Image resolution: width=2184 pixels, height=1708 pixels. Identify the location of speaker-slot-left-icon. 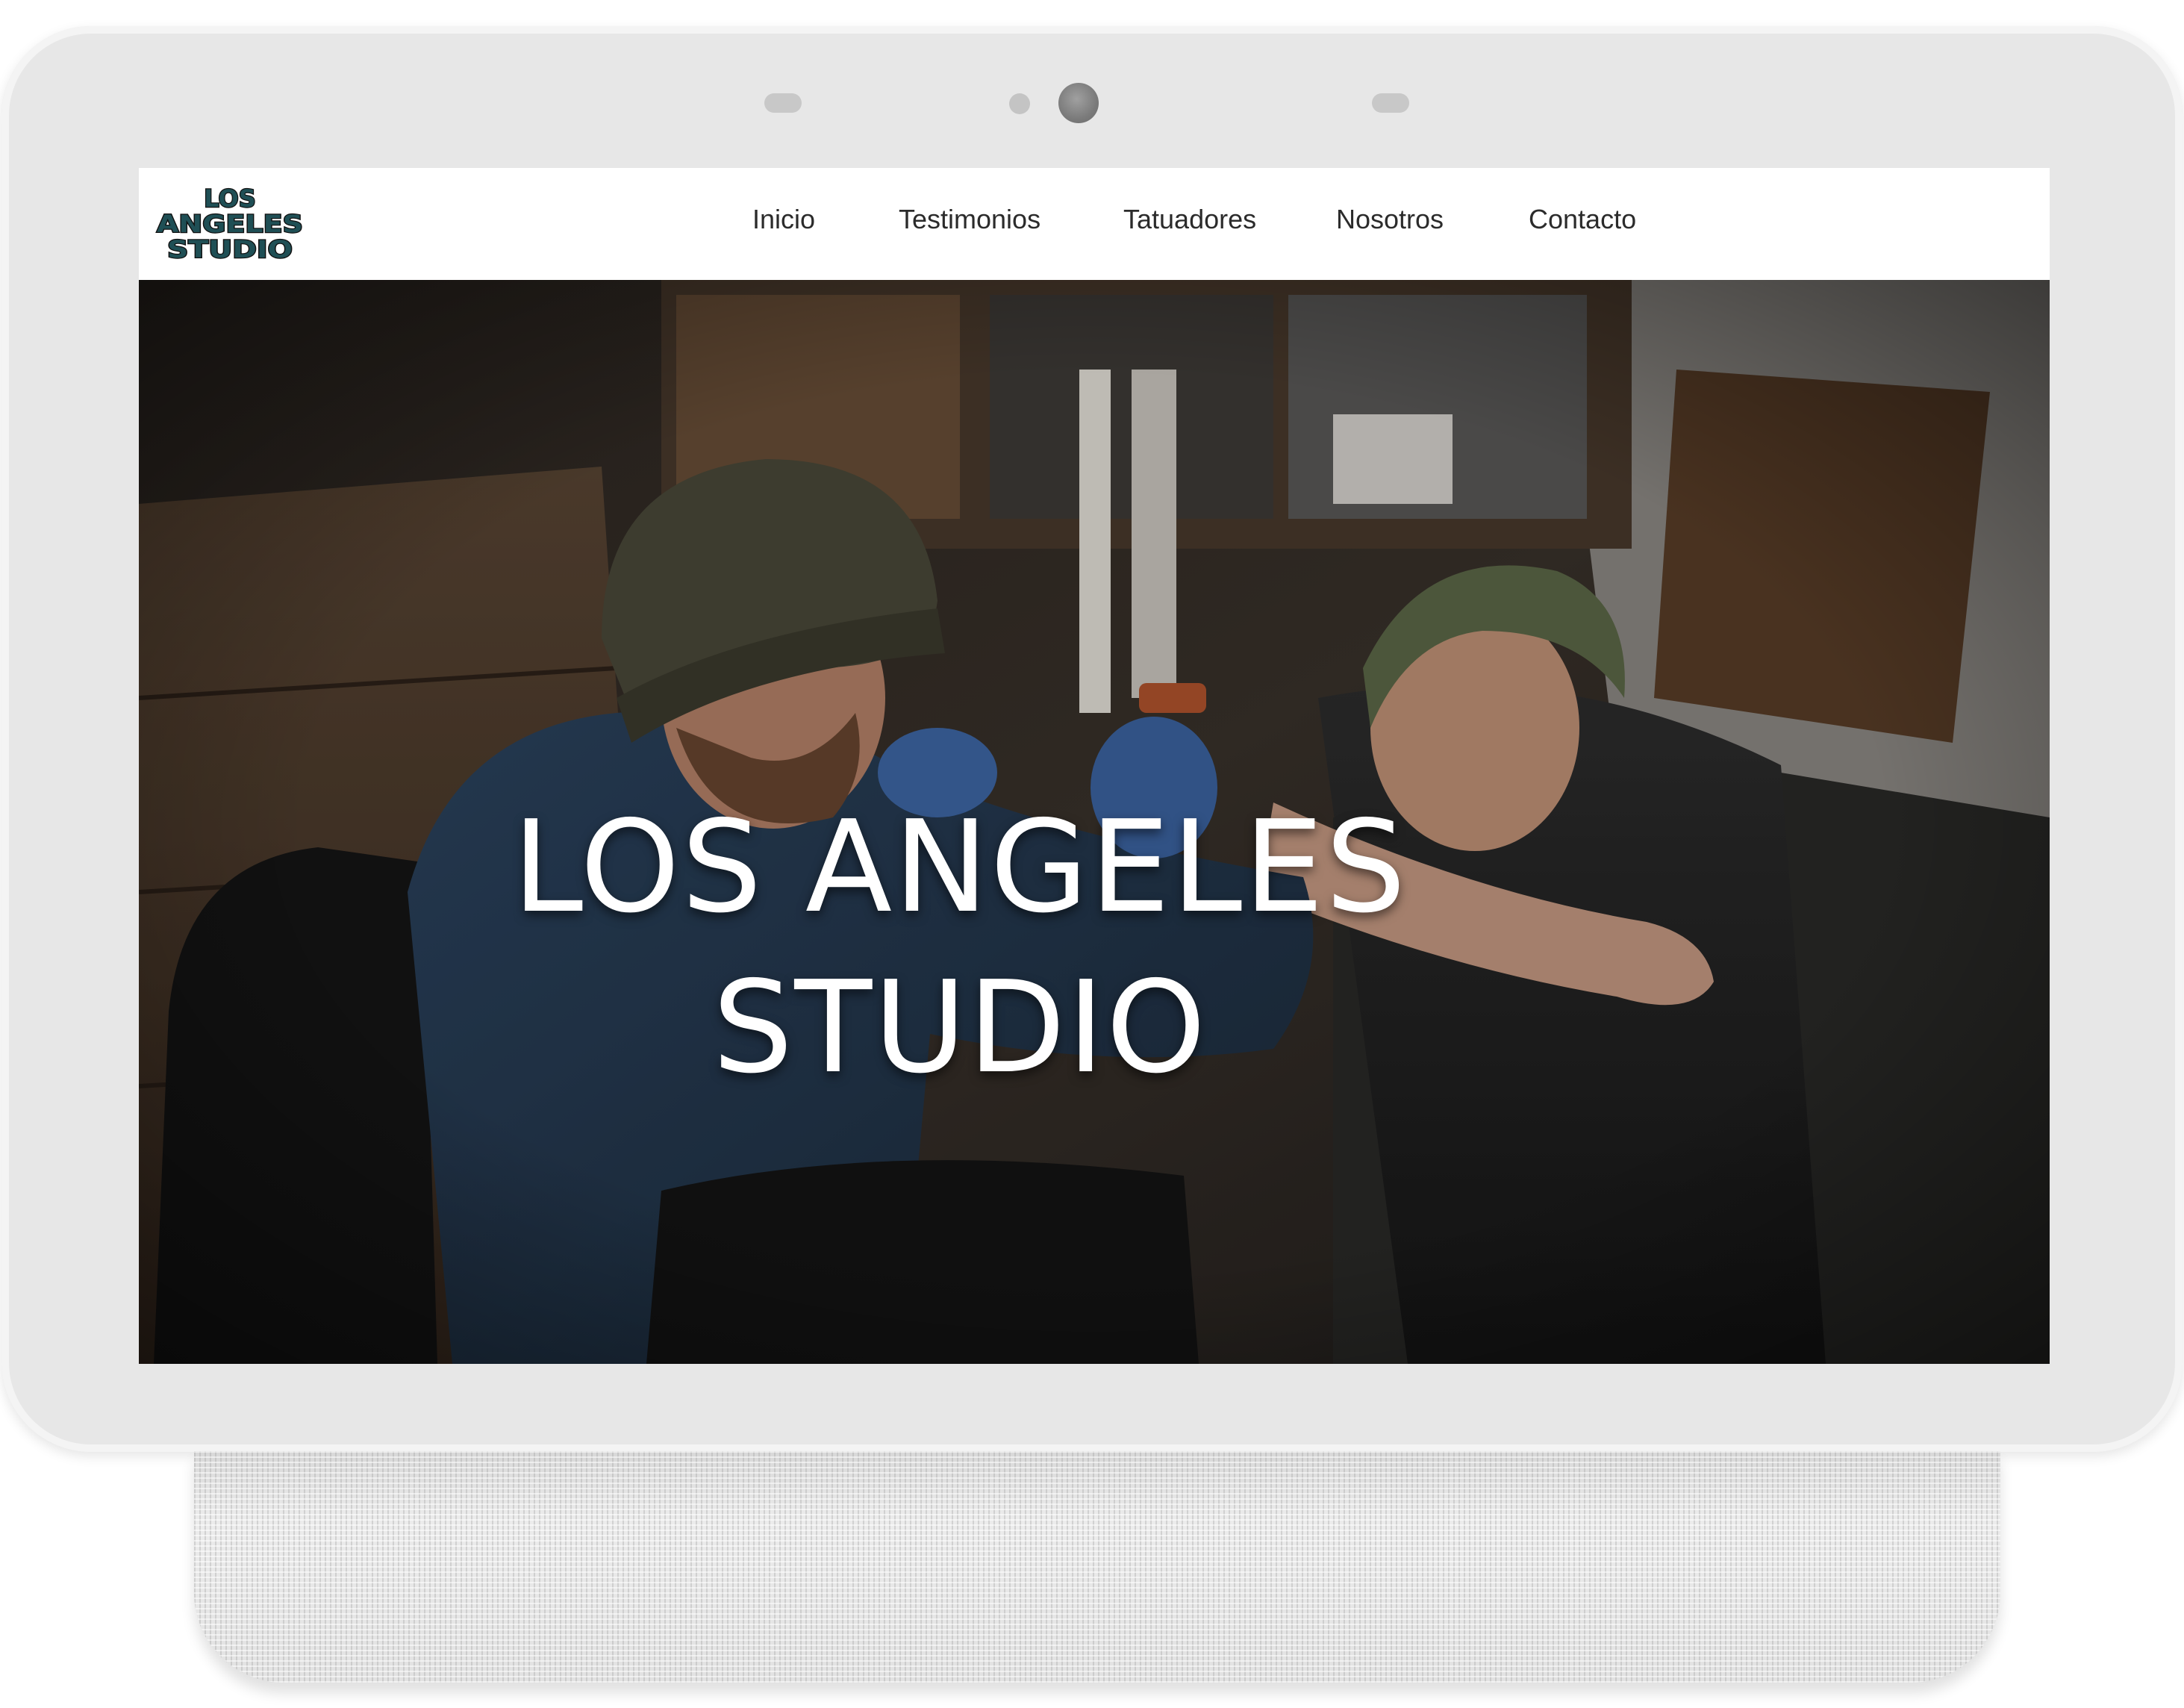
(783, 103).